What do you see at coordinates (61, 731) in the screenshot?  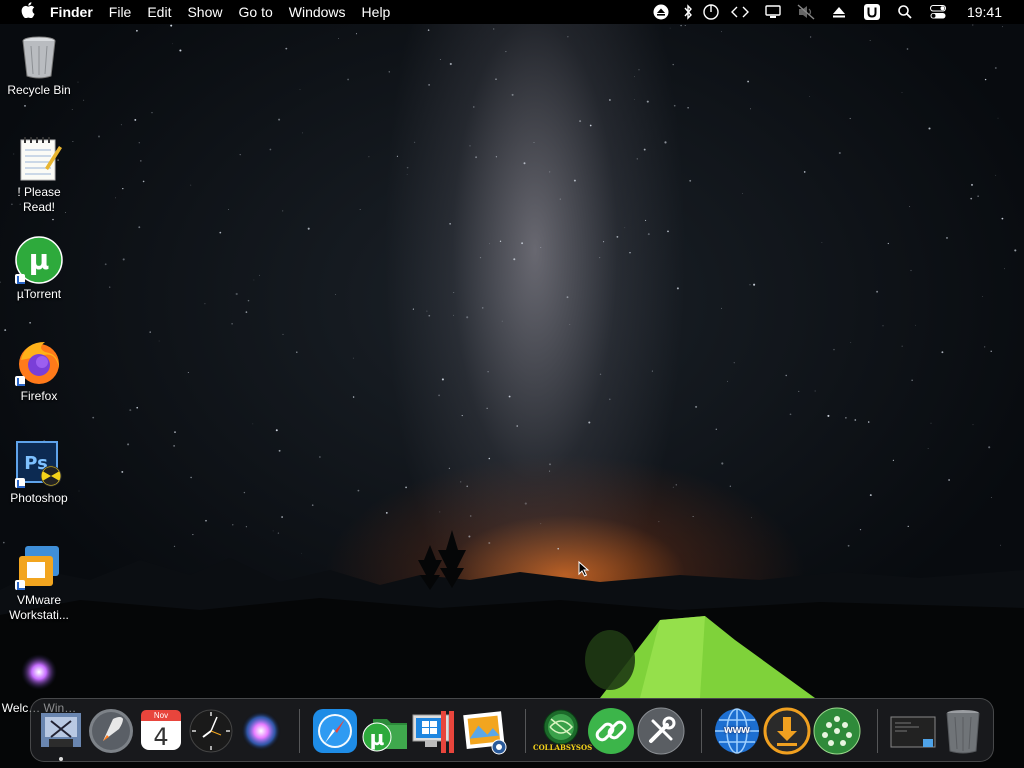 I see `finder-preview-icon` at bounding box center [61, 731].